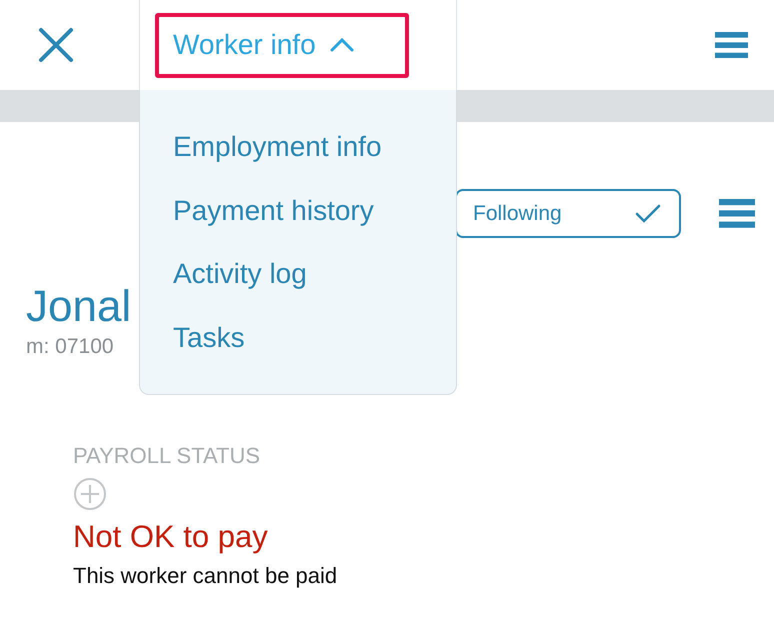  I want to click on menu-button, so click(731, 45).